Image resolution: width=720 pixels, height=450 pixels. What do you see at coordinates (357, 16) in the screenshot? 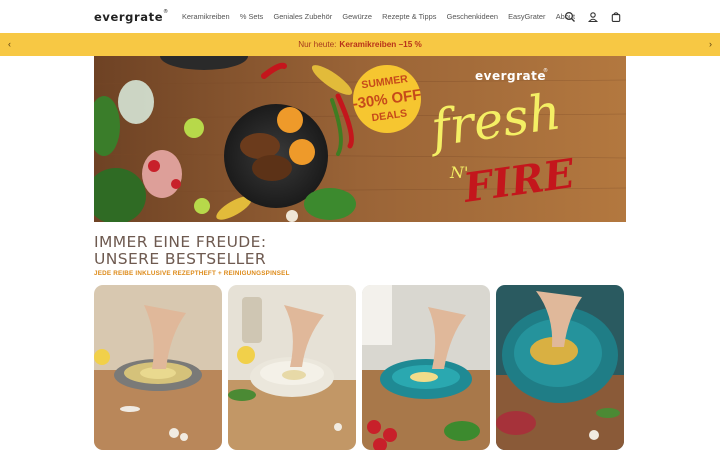
I see `nav-item-gewuerze: Gewürze` at bounding box center [357, 16].